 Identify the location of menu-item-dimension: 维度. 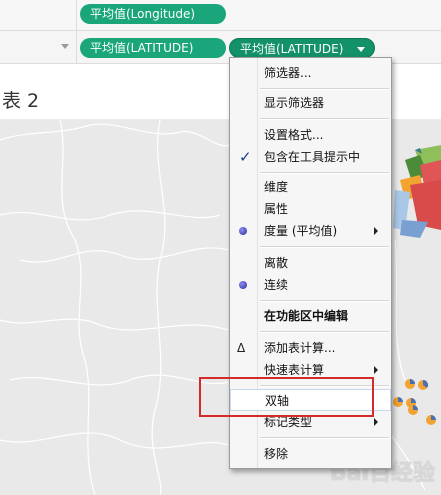
(310, 187).